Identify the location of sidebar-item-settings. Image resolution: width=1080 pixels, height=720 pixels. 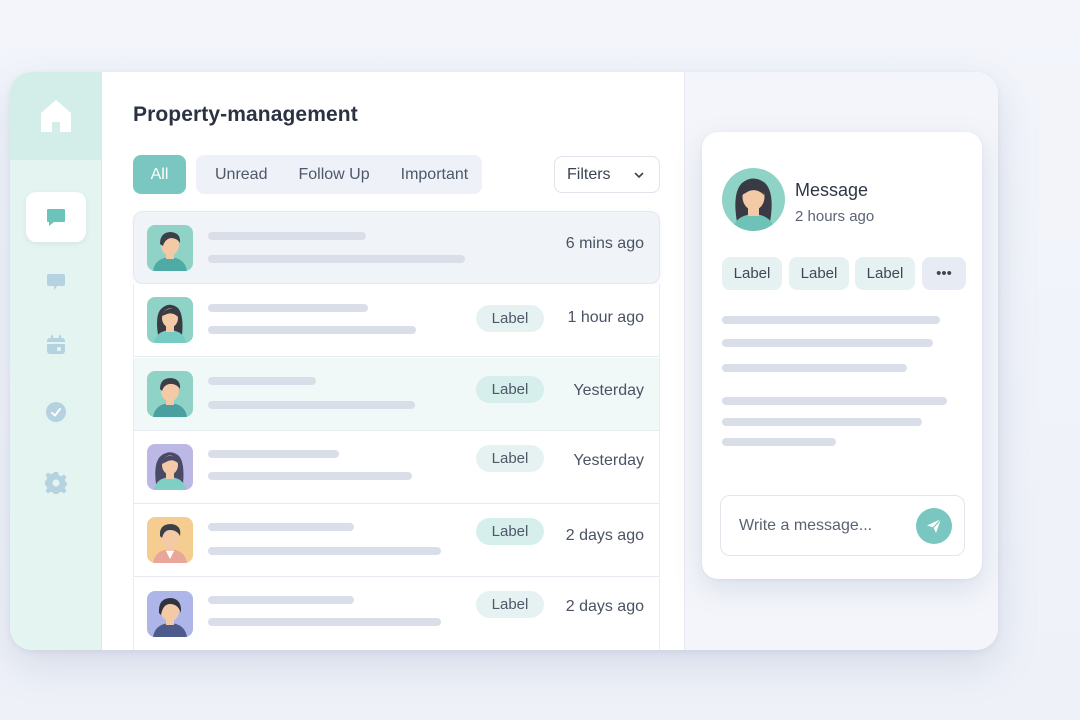
(56, 483).